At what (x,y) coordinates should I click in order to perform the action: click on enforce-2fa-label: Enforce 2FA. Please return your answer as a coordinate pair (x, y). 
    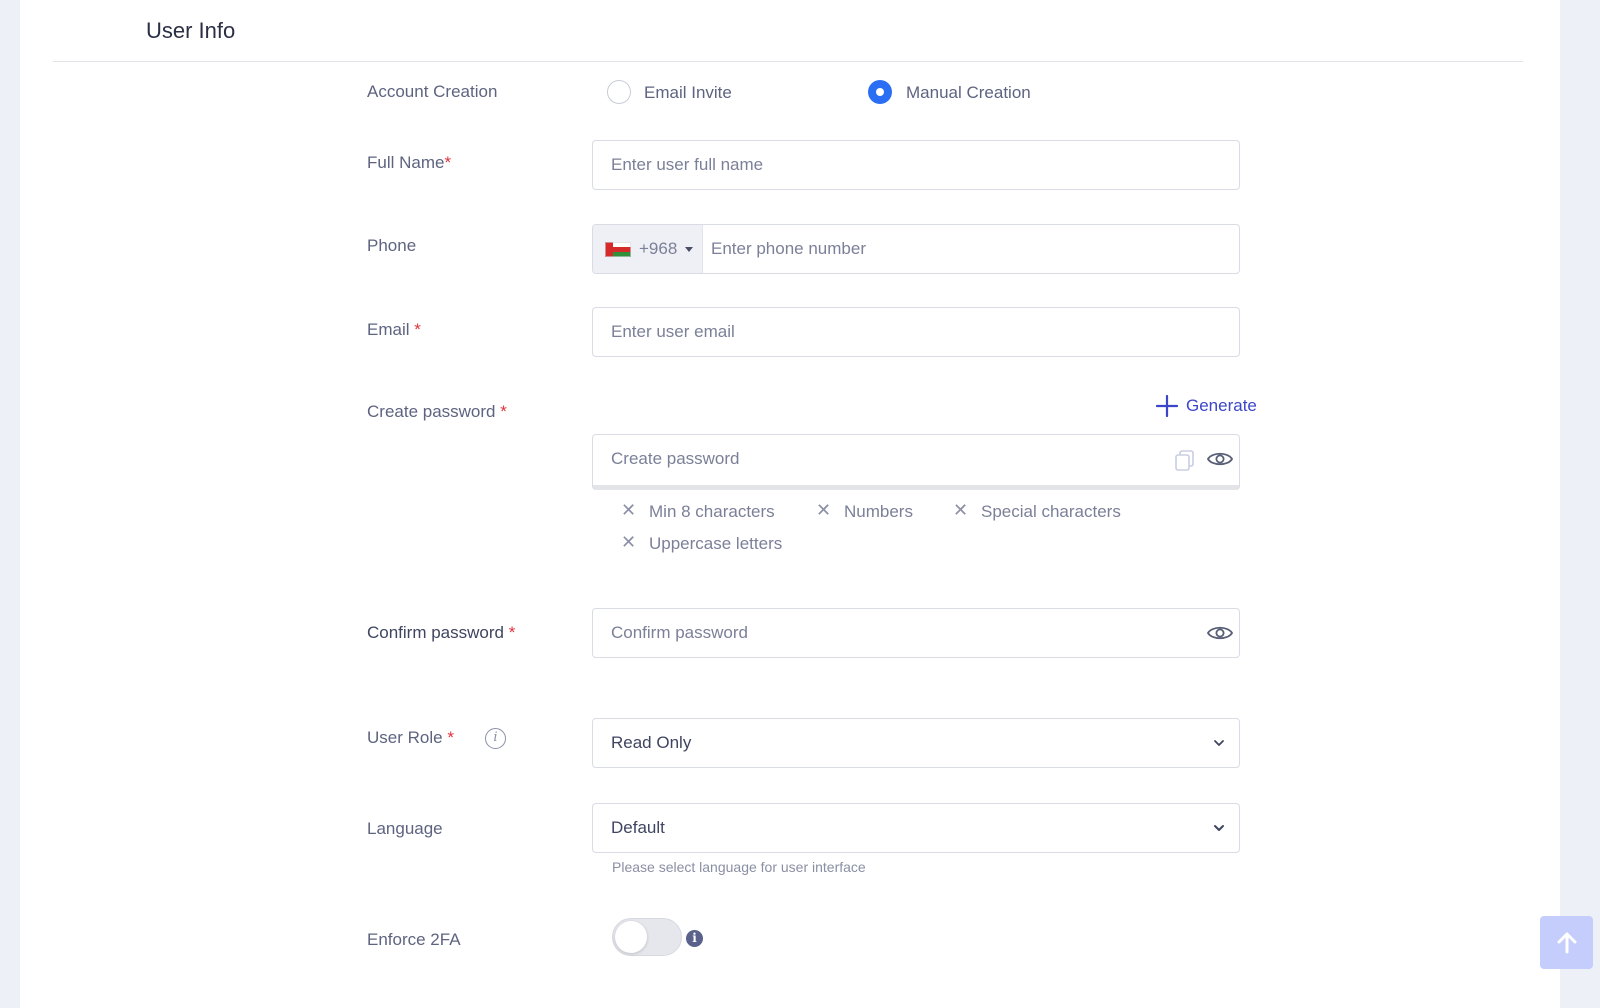
    Looking at the image, I should click on (414, 939).